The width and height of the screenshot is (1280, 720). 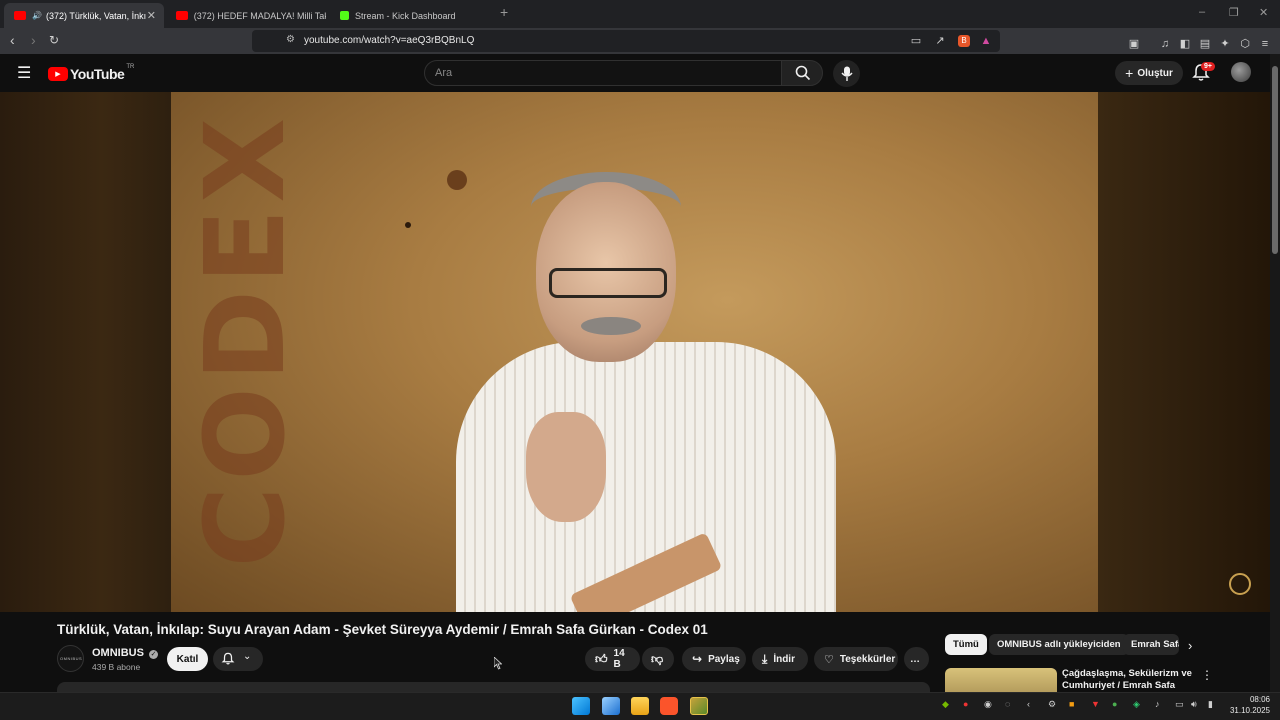 I want to click on speaker-icon: 🔊, so click(x=37, y=15).